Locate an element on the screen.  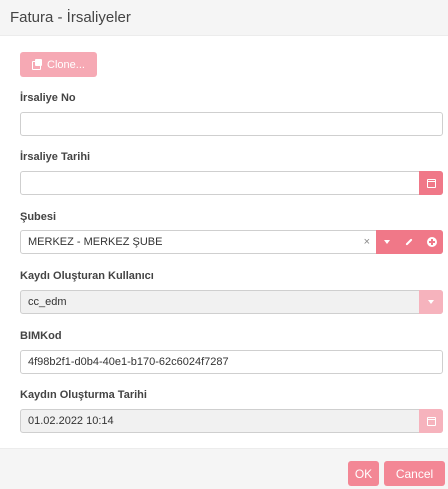
ok-button: OK is located at coordinates (363, 473).